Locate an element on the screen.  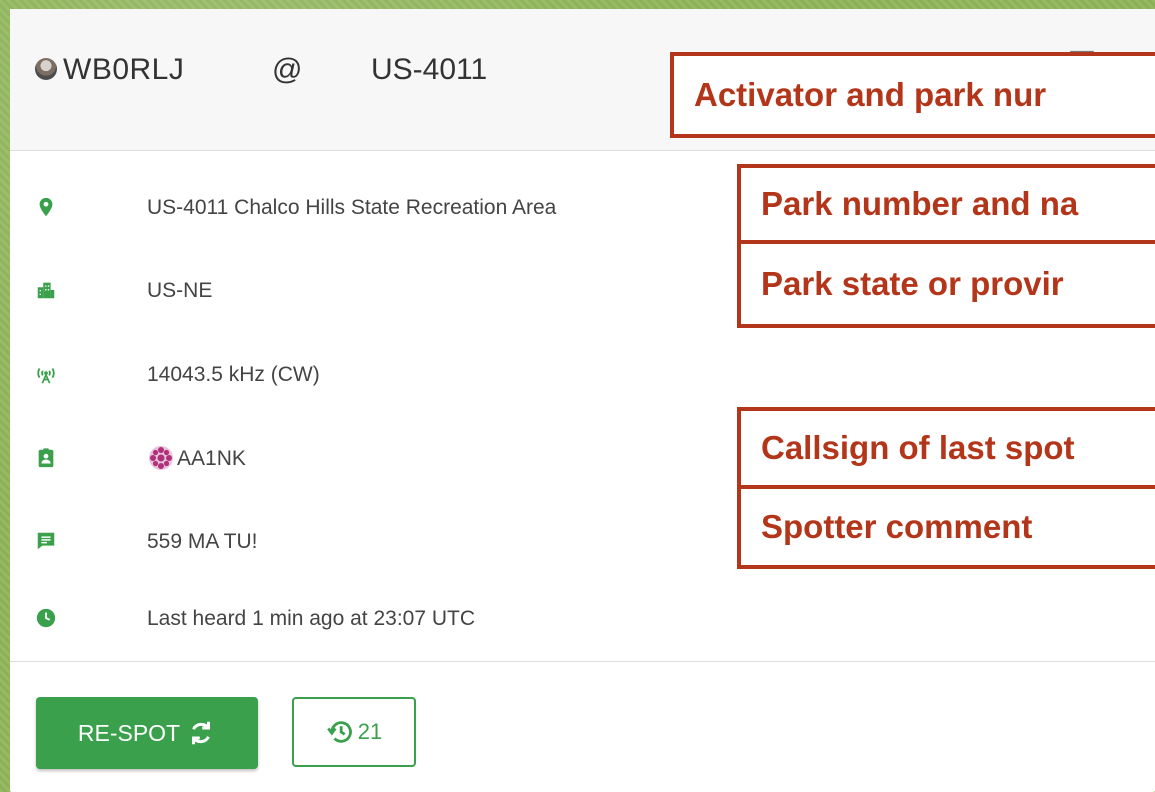
history-count: 21 is located at coordinates (370, 731).